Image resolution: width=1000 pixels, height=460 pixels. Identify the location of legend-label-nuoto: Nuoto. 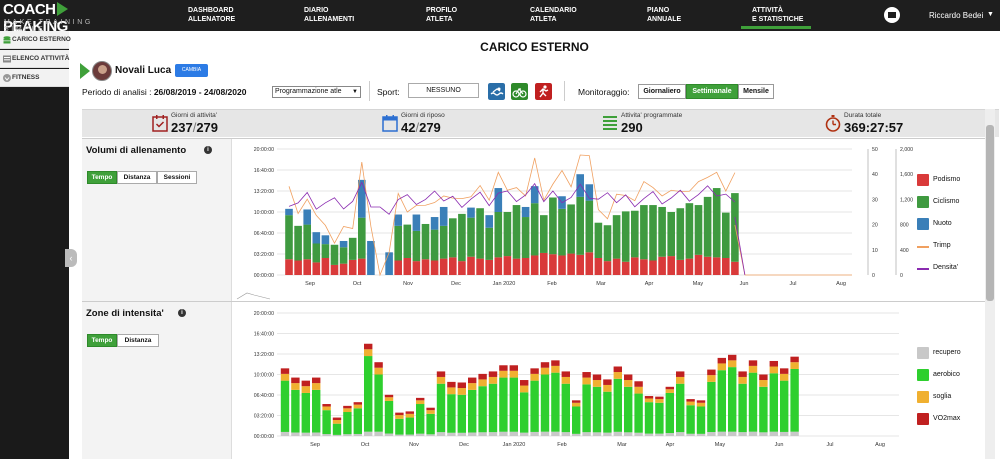
(942, 223).